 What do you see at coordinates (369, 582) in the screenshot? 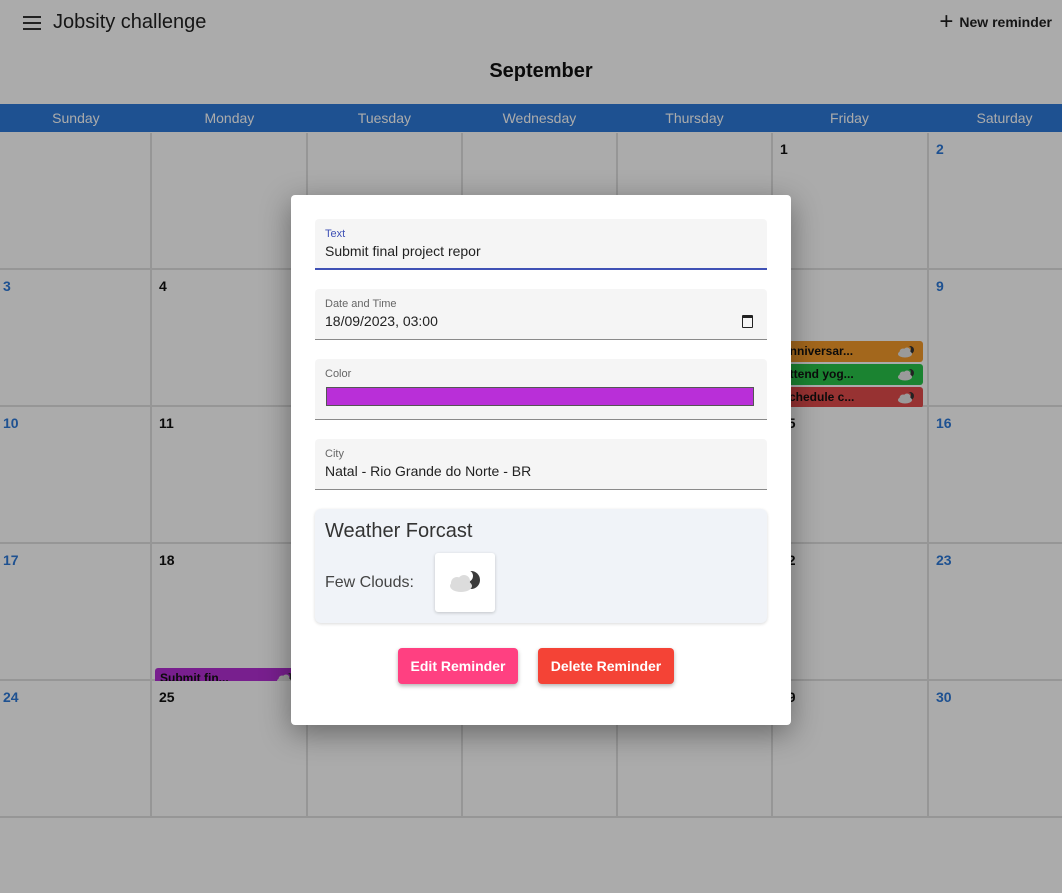
I see `weather-description: Few Clouds:` at bounding box center [369, 582].